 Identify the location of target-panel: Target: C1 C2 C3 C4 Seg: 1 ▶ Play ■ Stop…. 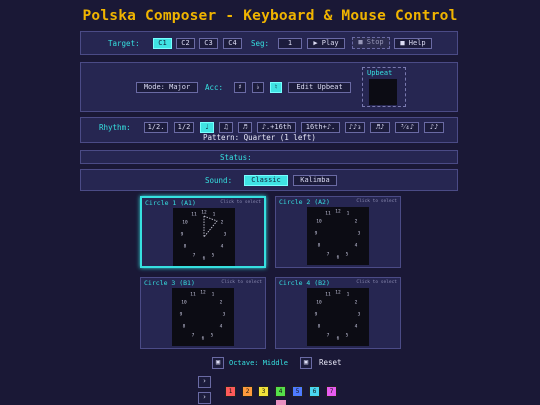
(269, 43).